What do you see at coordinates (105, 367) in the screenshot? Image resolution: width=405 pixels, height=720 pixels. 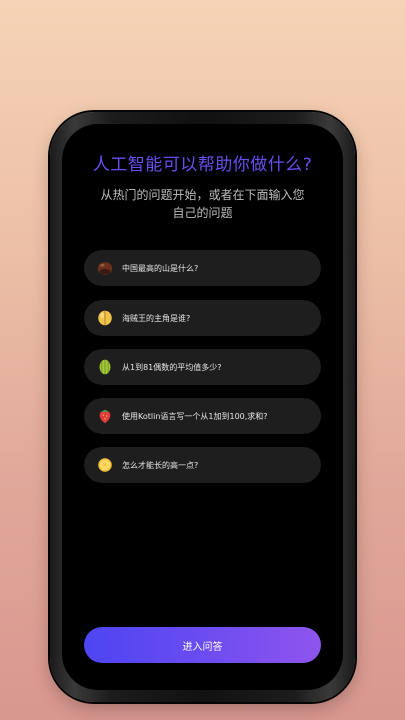 I see `starfruit-icon` at bounding box center [105, 367].